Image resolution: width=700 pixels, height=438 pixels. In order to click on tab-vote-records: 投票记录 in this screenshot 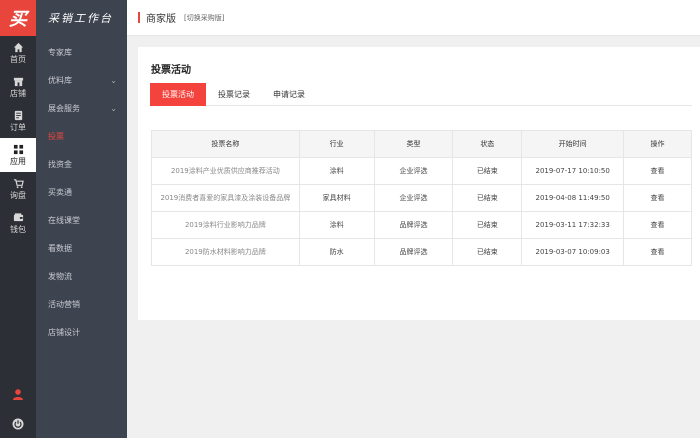, I will do `click(234, 94)`.